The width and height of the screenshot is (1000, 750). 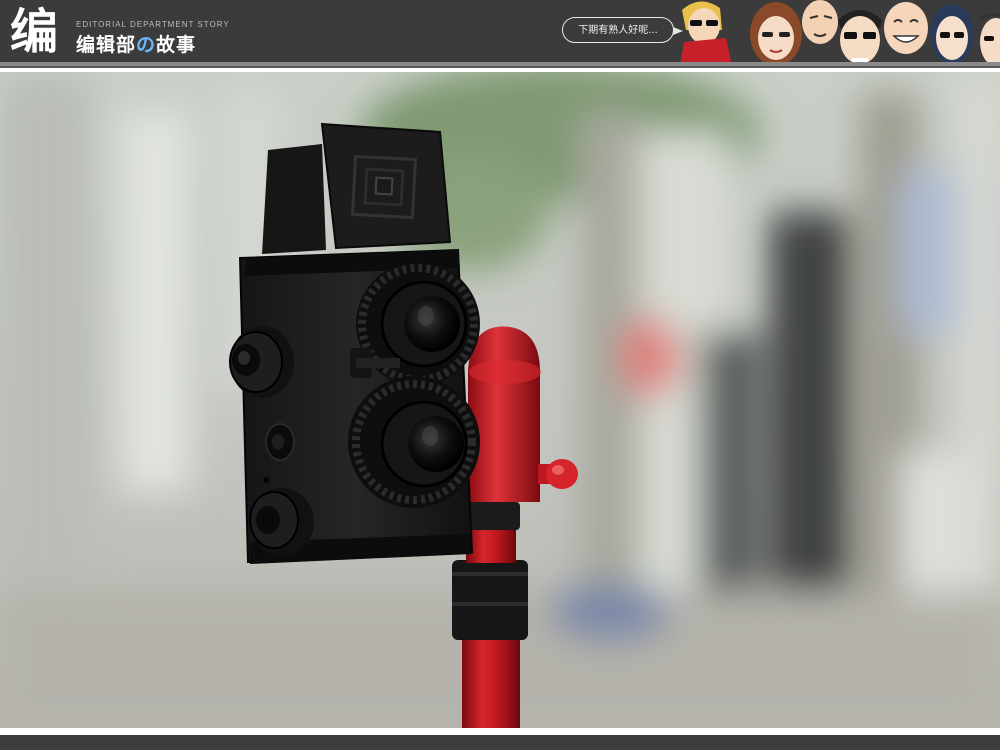 I want to click on side-knob-bottom, so click(x=281, y=522).